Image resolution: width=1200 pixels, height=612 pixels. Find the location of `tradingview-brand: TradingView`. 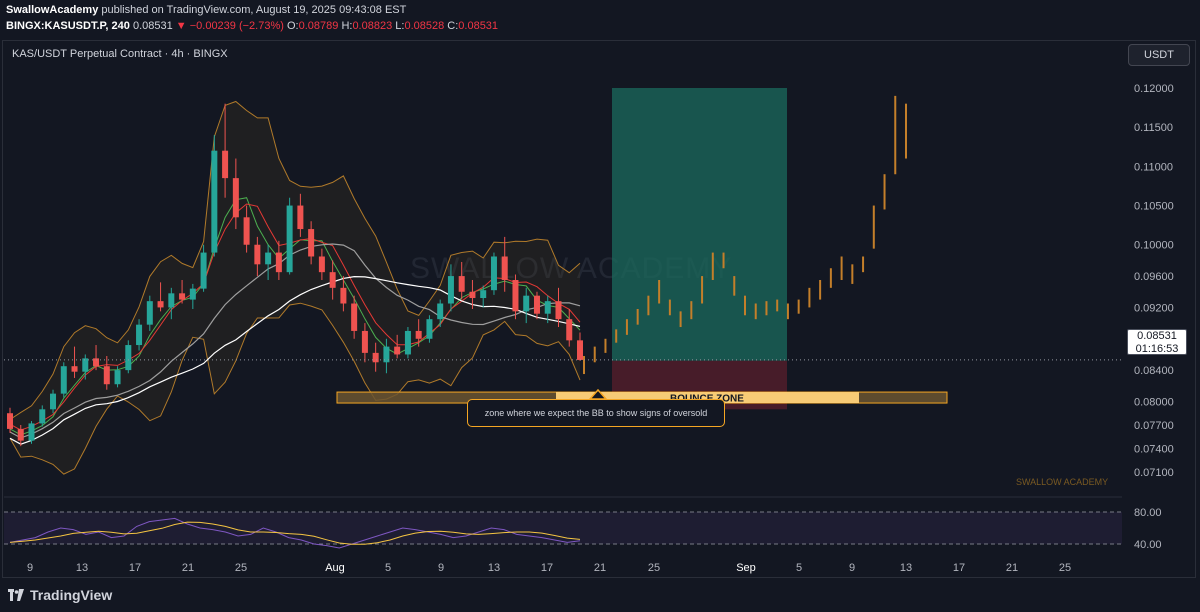

tradingview-brand: TradingView is located at coordinates (60, 595).